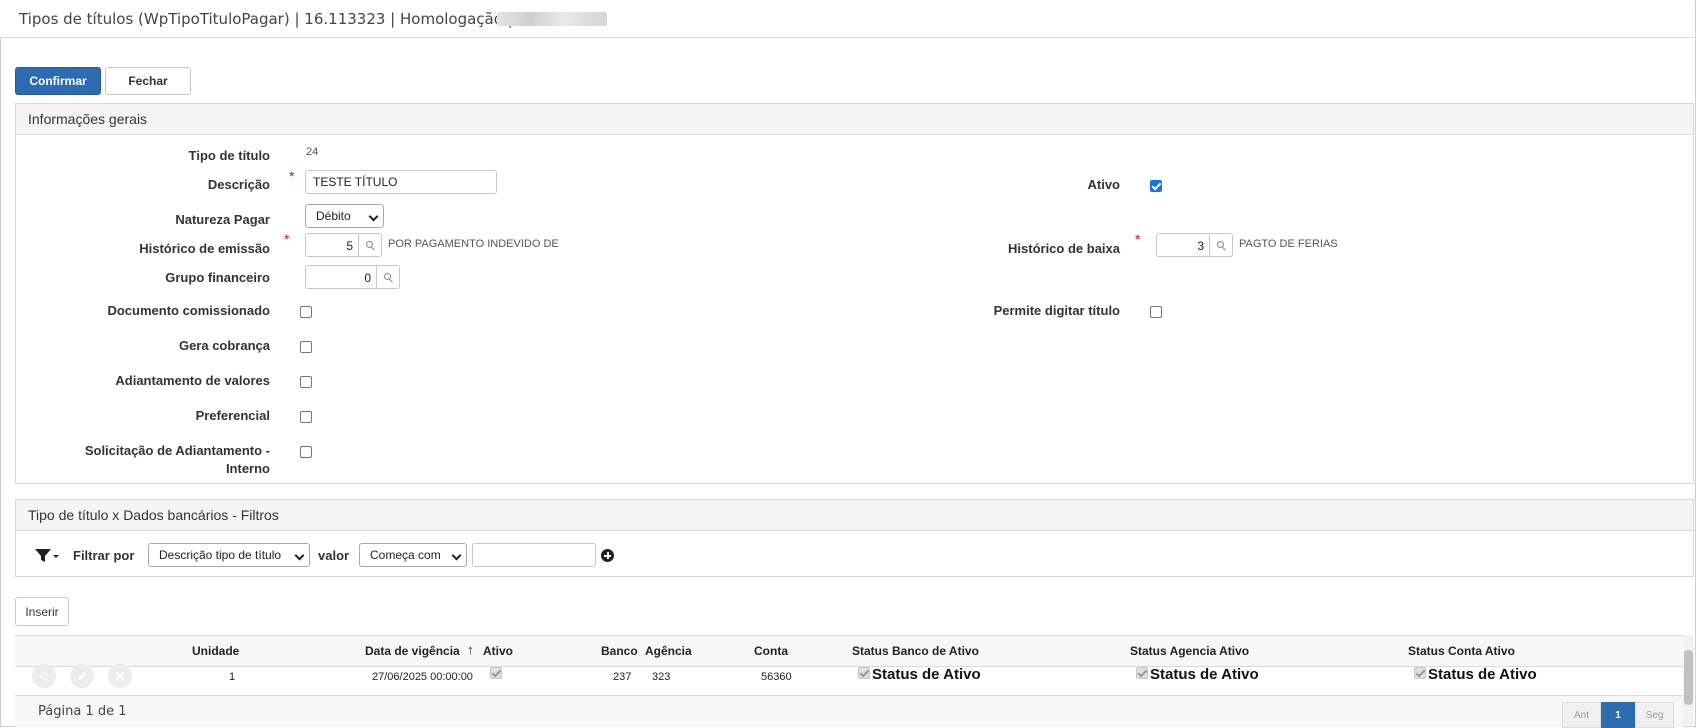 This screenshot has width=1696, height=728. I want to click on value-label: valor, so click(334, 555).